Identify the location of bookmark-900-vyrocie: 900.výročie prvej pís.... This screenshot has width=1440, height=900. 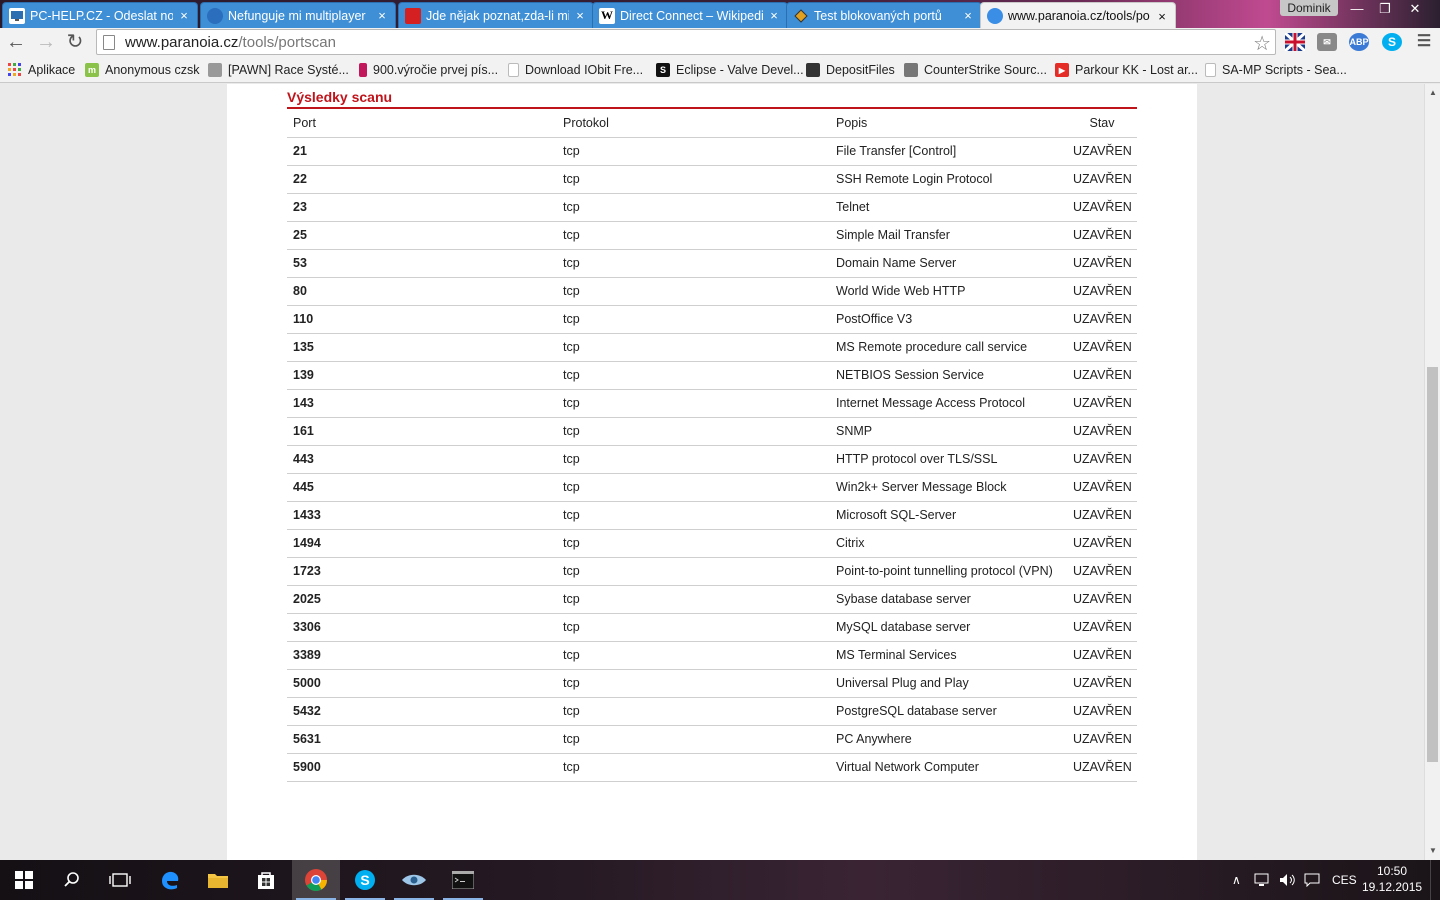
(428, 70).